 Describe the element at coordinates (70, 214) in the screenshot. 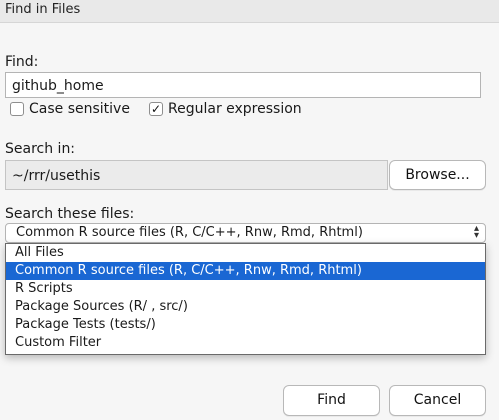

I see `search-files-label: Search these files:` at that location.